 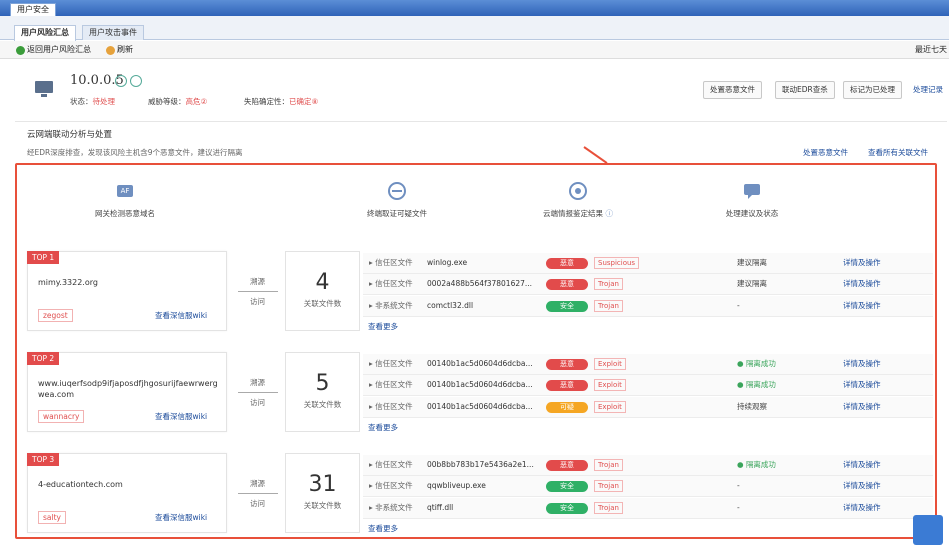 What do you see at coordinates (474, 50) in the screenshot?
I see `toolbar: 返回用户风险汇总 刷新 最近七天` at bounding box center [474, 50].